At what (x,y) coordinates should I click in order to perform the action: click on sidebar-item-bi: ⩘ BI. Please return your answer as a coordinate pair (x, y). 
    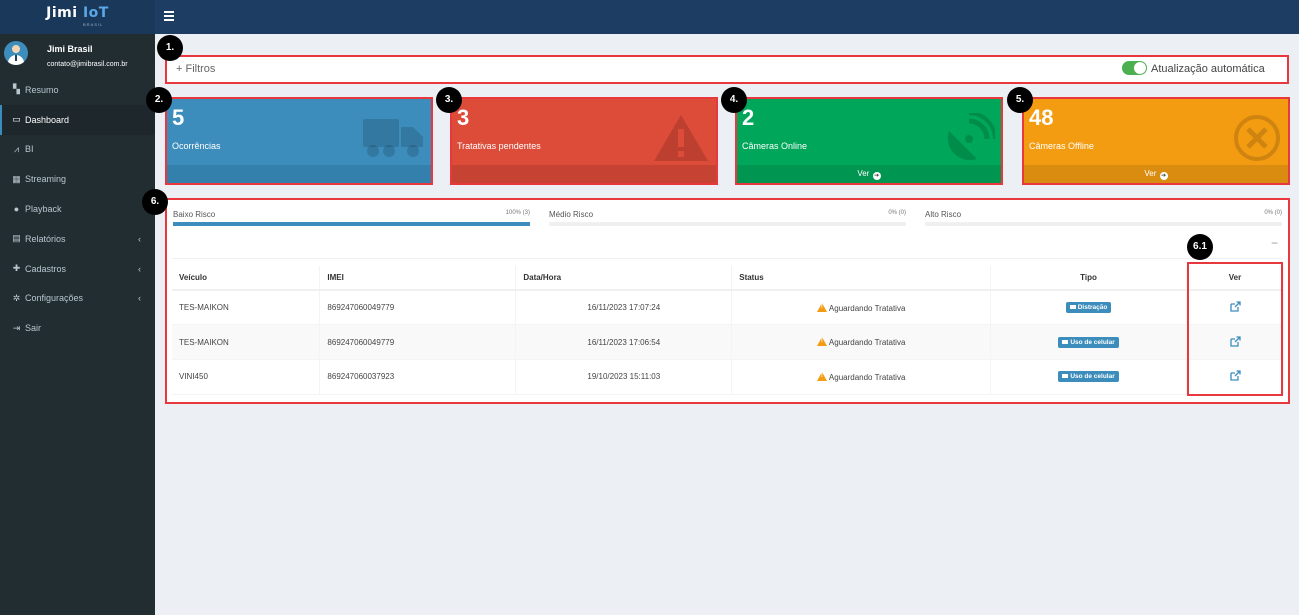
    Looking at the image, I should click on (77, 150).